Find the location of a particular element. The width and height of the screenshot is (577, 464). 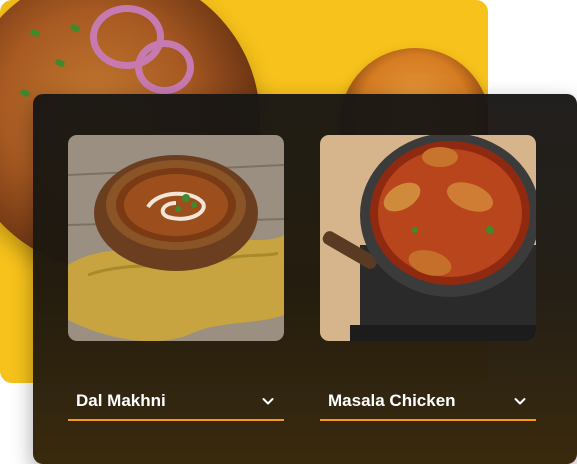

onion-ring is located at coordinates (164, 67).